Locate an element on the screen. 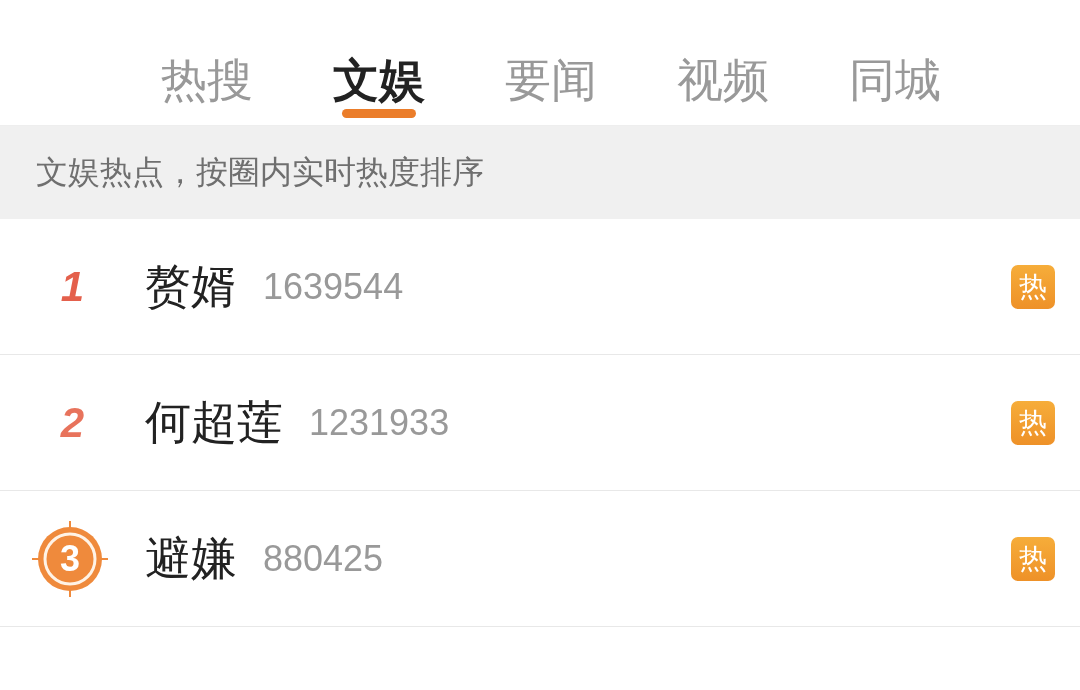 The height and width of the screenshot is (690, 1080). rank-number: 1 is located at coordinates (72, 286).